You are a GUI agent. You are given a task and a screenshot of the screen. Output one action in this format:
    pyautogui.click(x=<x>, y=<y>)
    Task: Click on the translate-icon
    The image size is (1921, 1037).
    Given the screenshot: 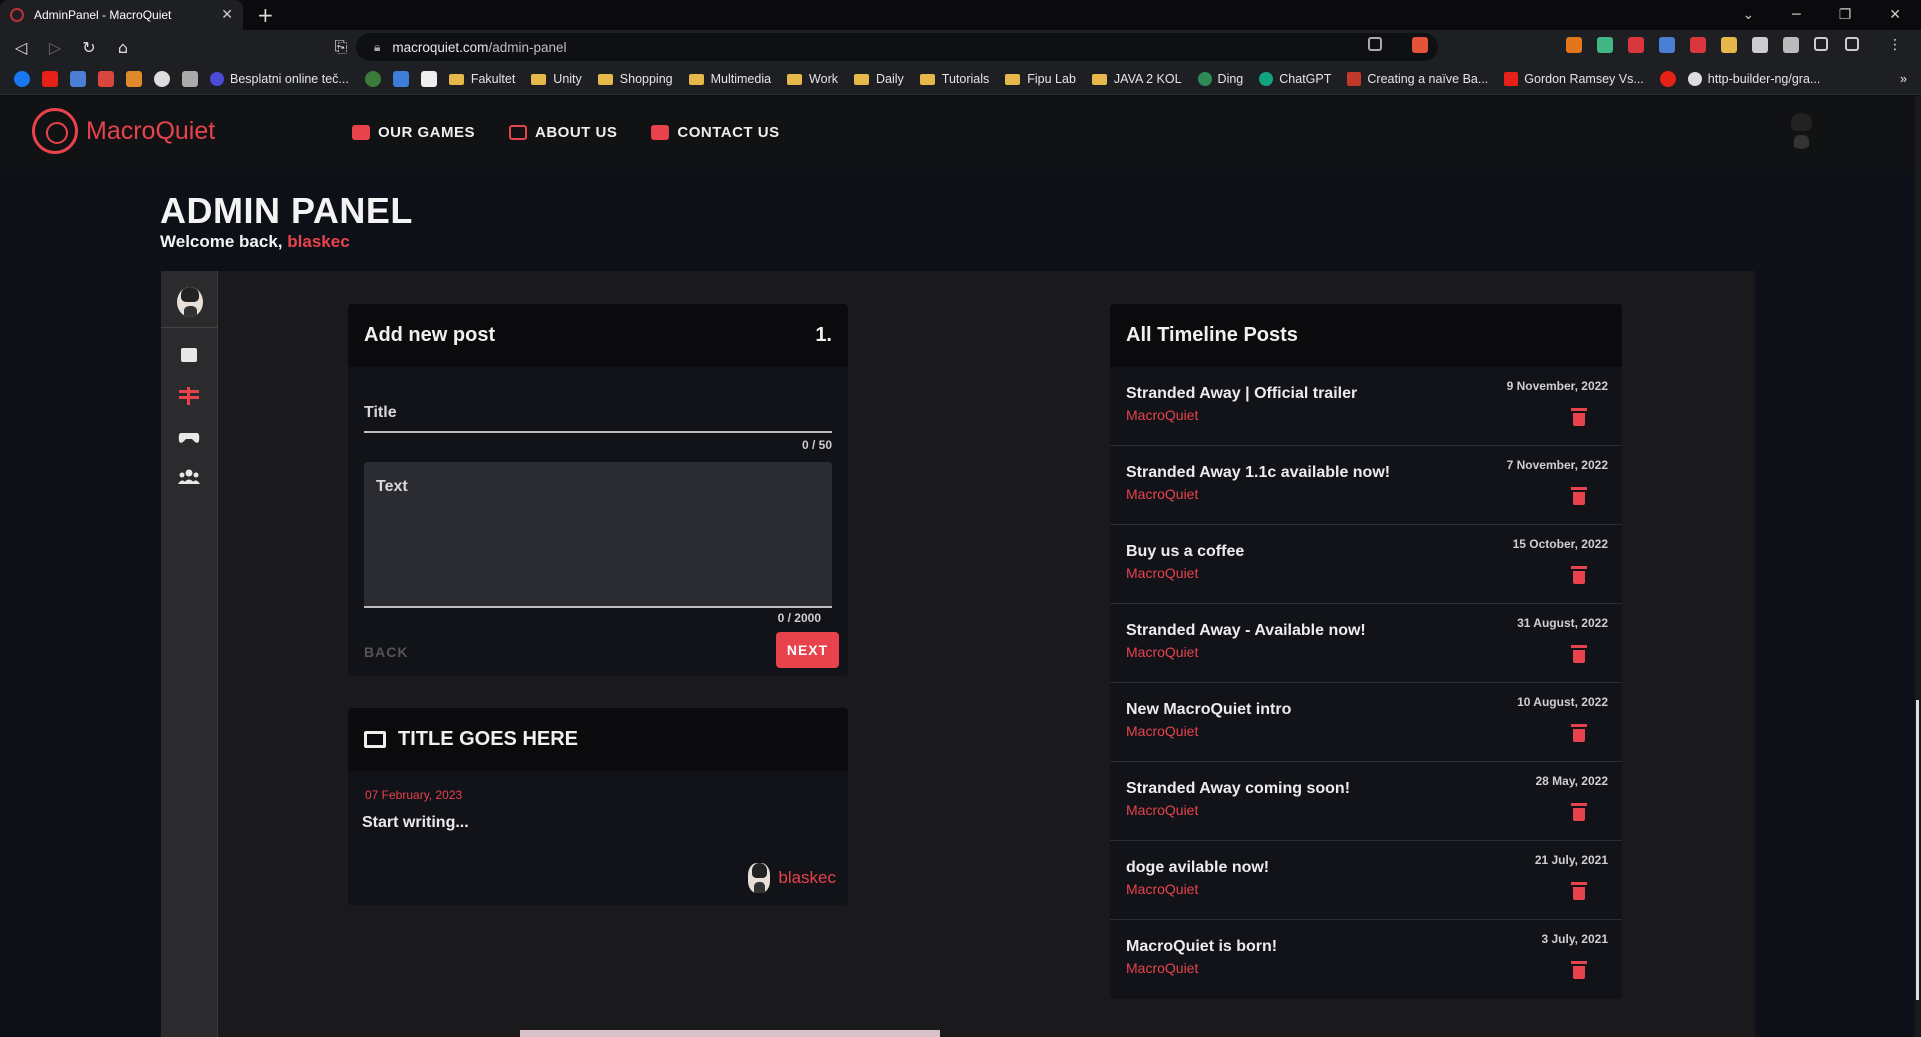 What is the action you would take?
    pyautogui.click(x=78, y=79)
    